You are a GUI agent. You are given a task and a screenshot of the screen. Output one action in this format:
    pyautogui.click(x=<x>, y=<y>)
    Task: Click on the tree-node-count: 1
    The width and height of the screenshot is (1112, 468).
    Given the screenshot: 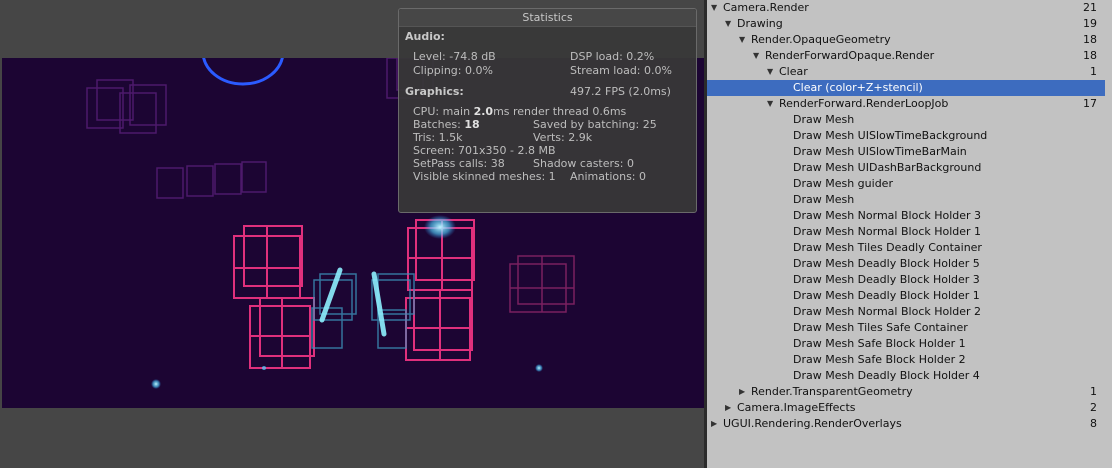 What is the action you would take?
    pyautogui.click(x=1093, y=71)
    